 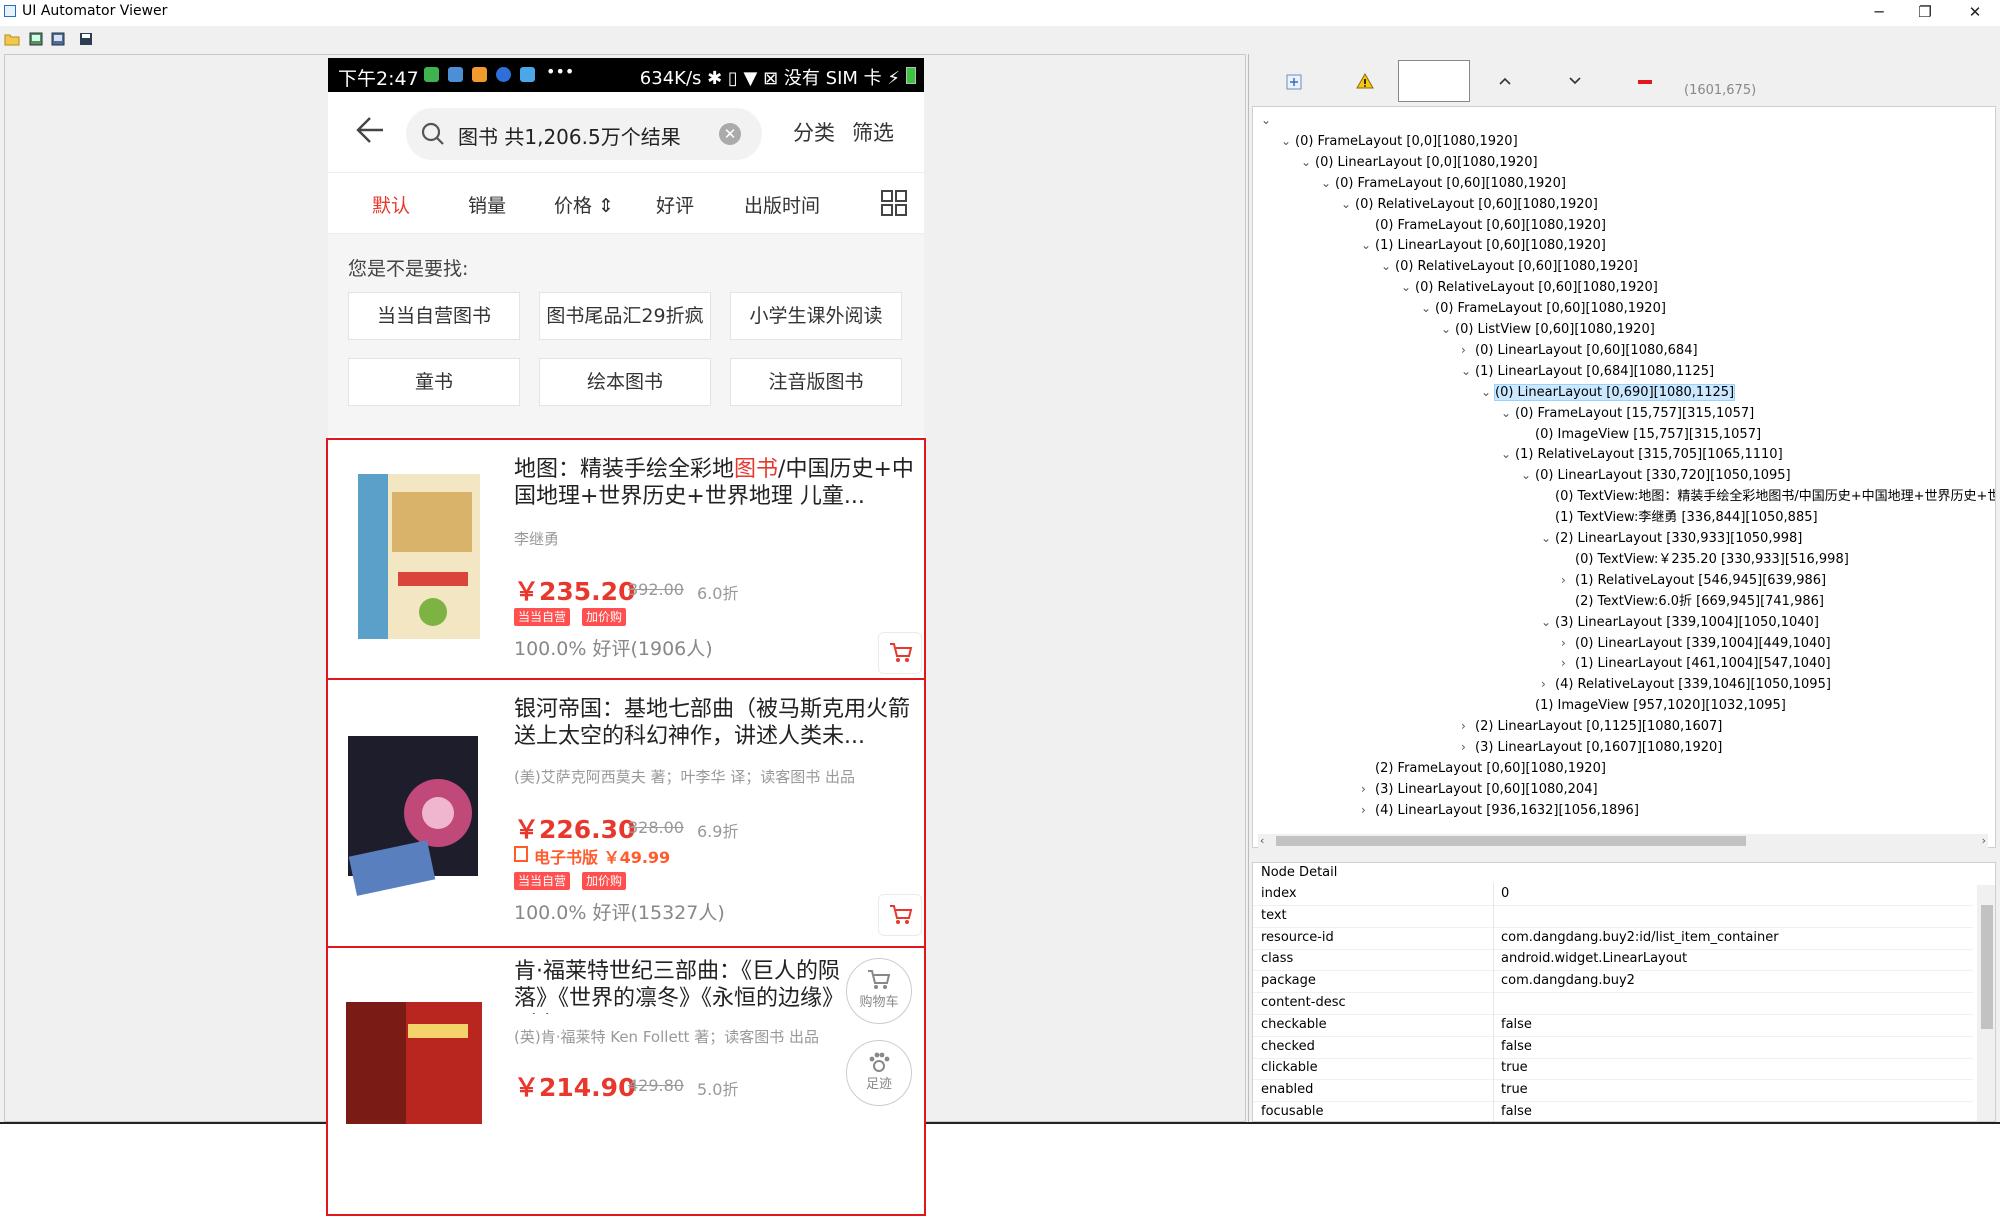 What do you see at coordinates (873, 132) in the screenshot?
I see `filter-button: 筛选` at bounding box center [873, 132].